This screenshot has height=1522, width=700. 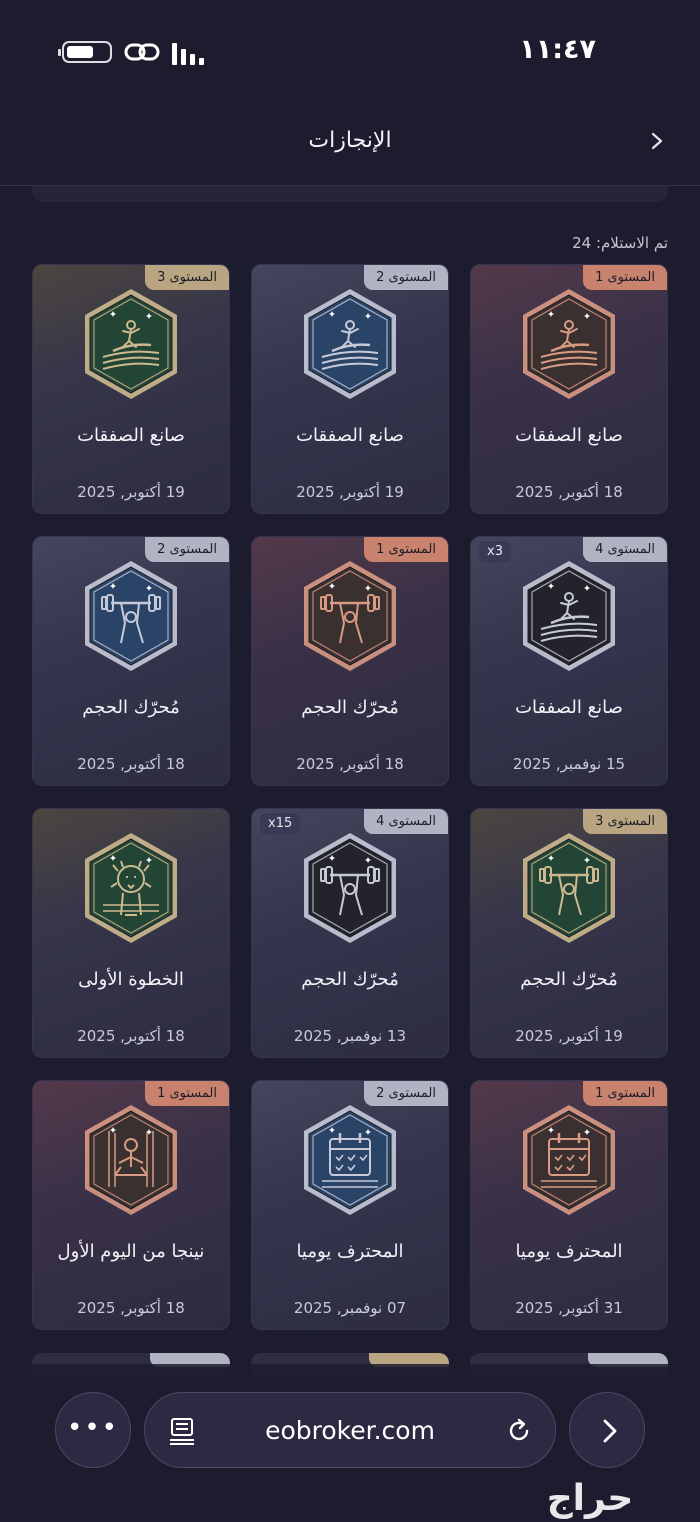 I want to click on achievement-card: المستوى 4 x3 صانع الصفقات 15 نوفمبر, 2025, so click(x=569, y=661).